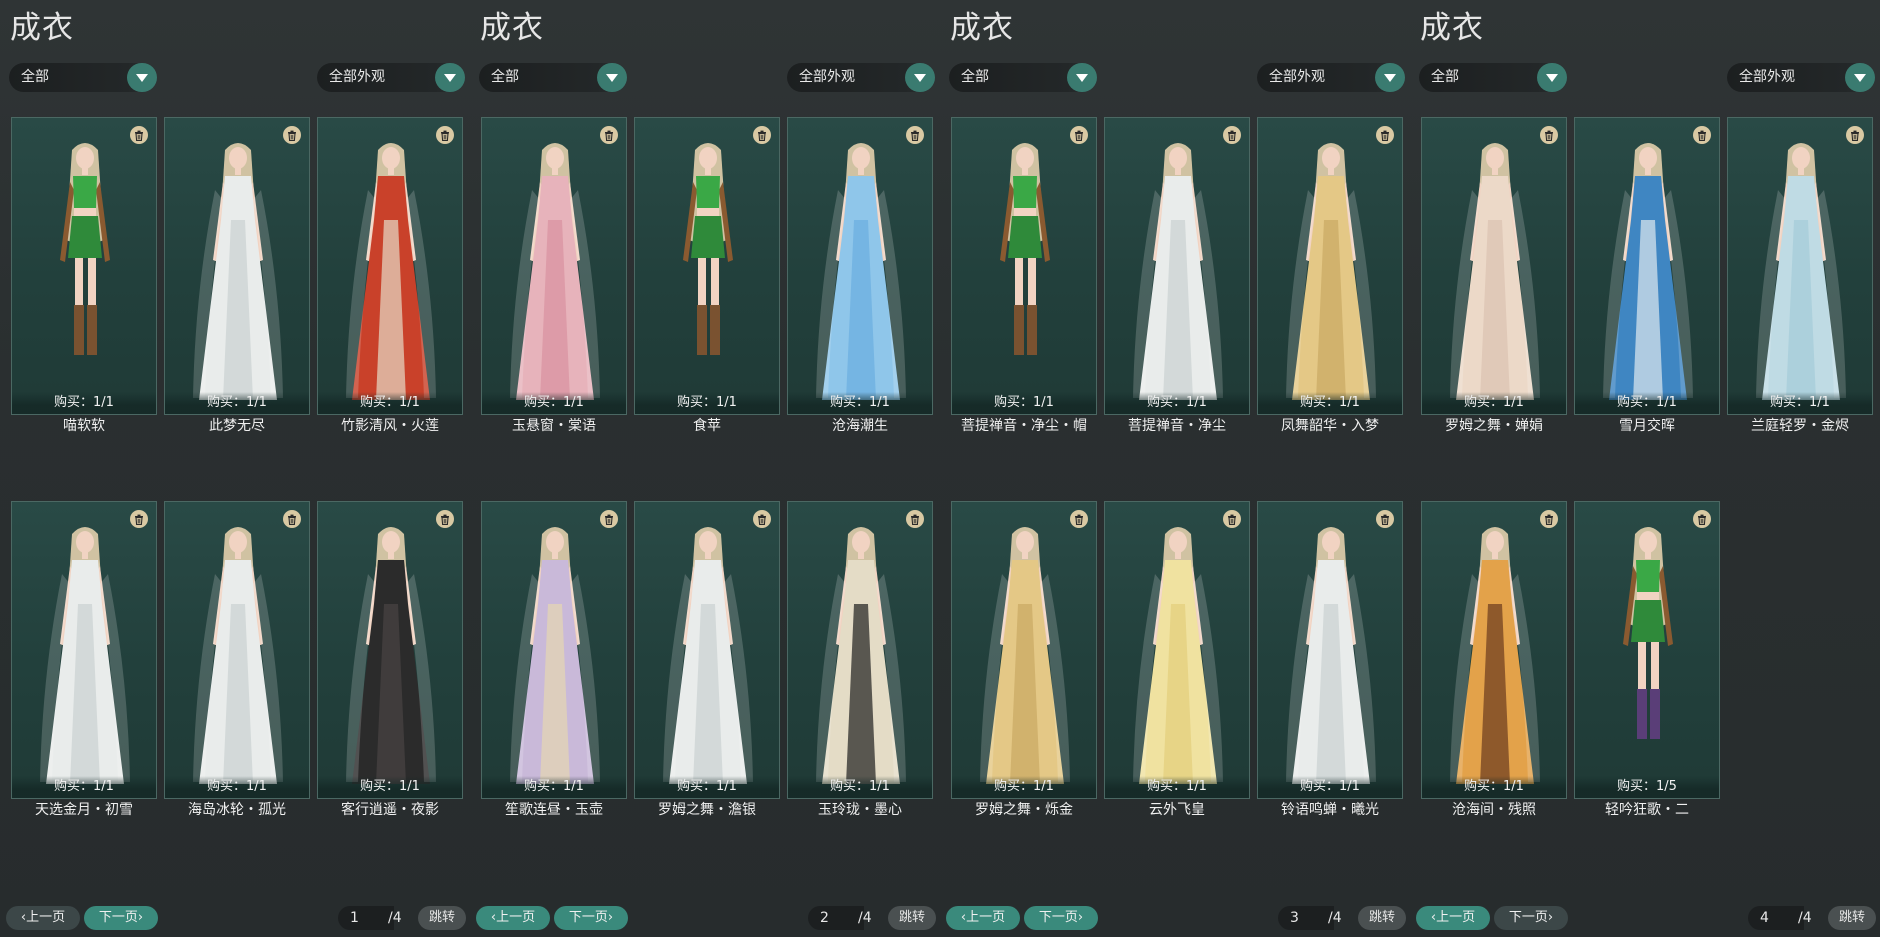 The width and height of the screenshot is (1880, 937). I want to click on outfit-name: 菩提禅音・净尘・帽, so click(1024, 426).